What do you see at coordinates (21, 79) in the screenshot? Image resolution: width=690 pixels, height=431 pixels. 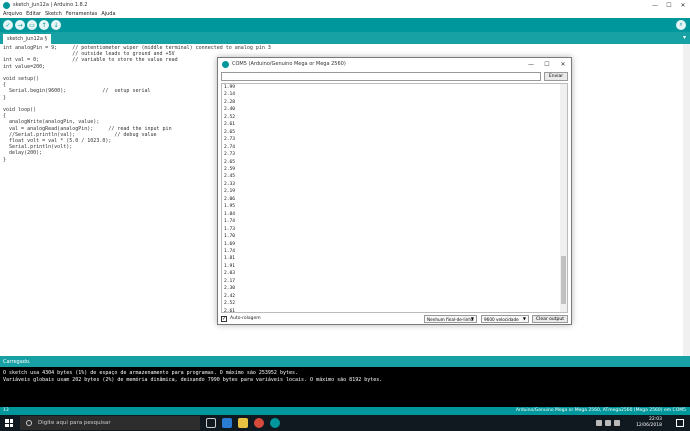 I see `code-line: void setup()` at bounding box center [21, 79].